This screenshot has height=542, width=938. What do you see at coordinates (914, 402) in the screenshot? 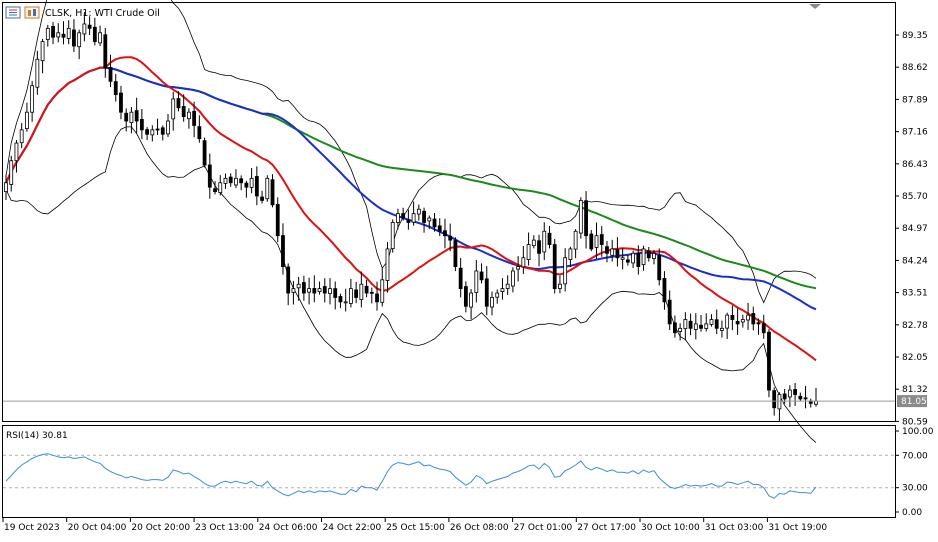
I see `current-price-label: 81.05` at bounding box center [914, 402].